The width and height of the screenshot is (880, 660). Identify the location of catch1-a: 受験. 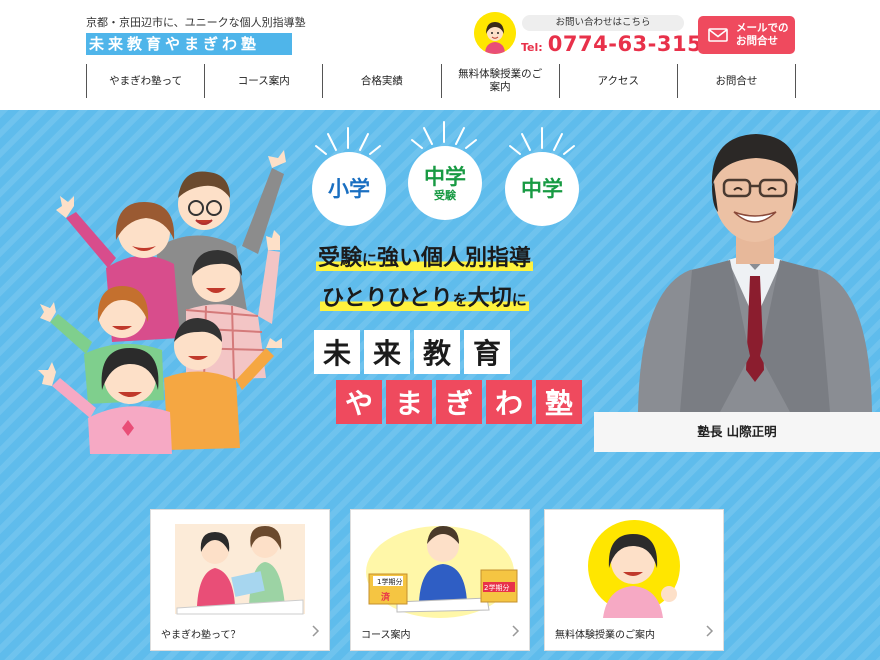
(340, 258).